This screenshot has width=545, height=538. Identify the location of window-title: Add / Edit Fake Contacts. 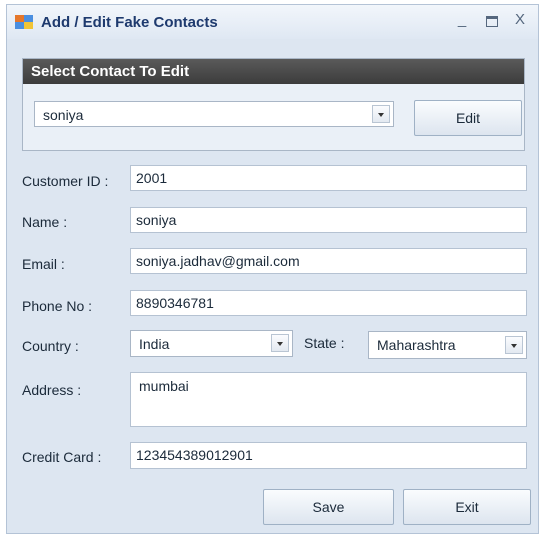
(129, 22).